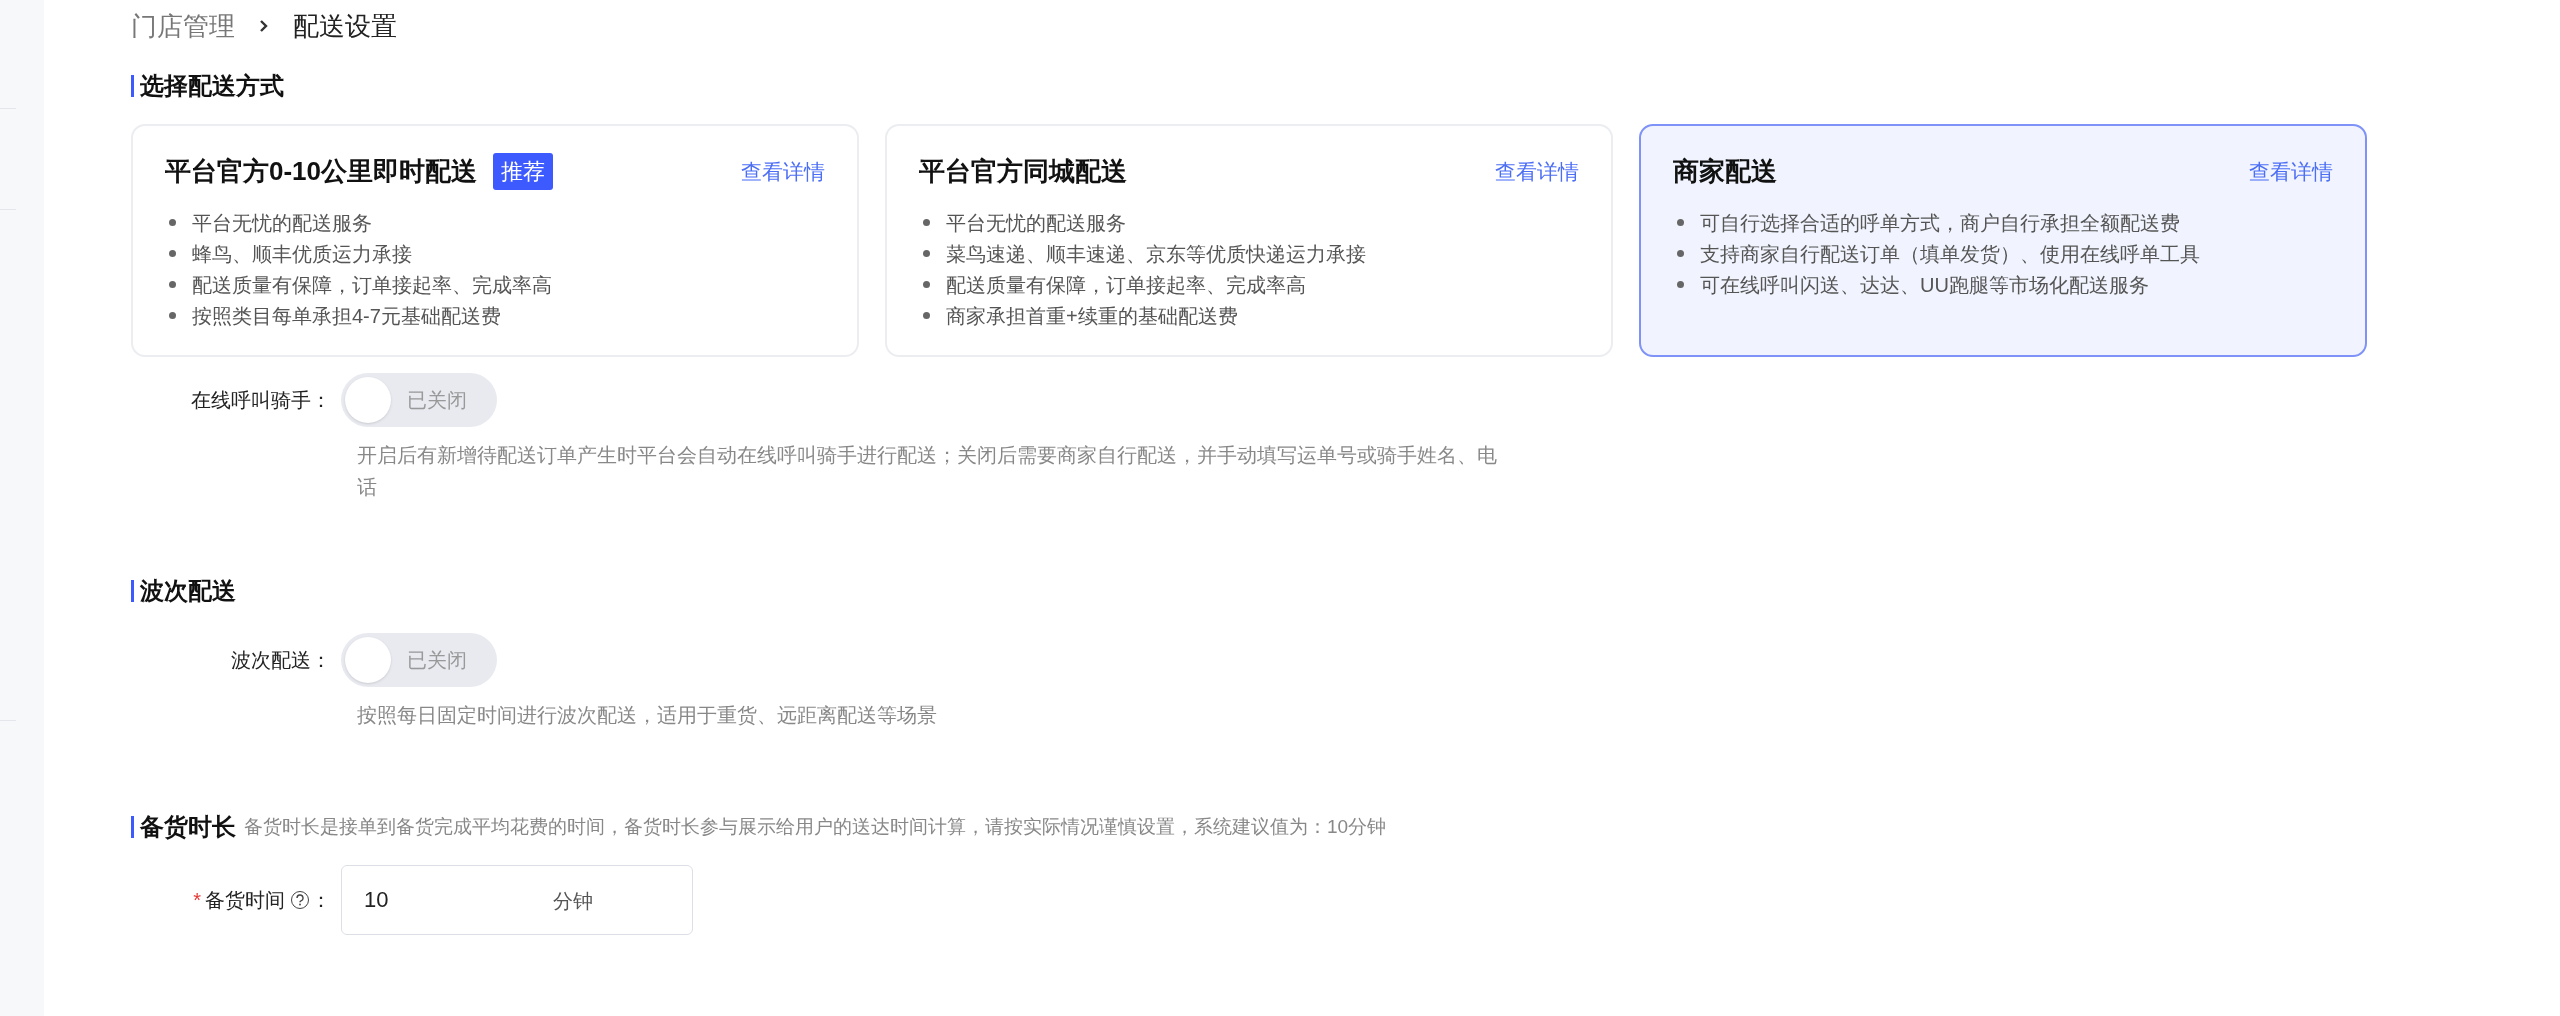 This screenshot has height=1016, width=2560. Describe the element at coordinates (1156, 254) in the screenshot. I see `feature-text: 菜鸟速递、顺丰速递、京东等优质快递运力承接` at that location.